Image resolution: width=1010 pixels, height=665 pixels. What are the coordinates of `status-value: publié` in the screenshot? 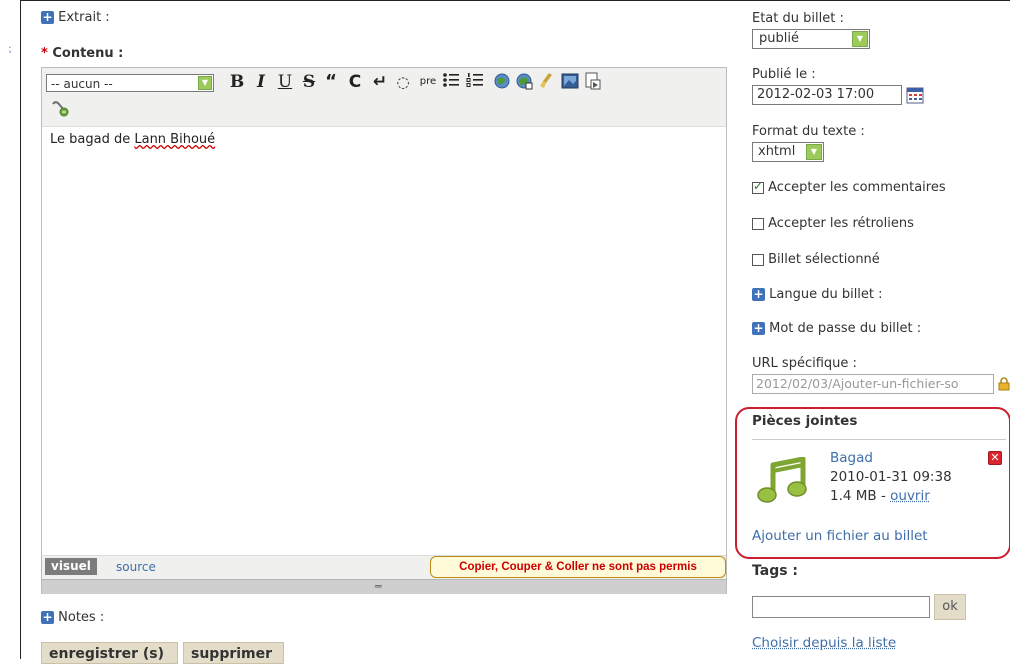 It's located at (779, 38).